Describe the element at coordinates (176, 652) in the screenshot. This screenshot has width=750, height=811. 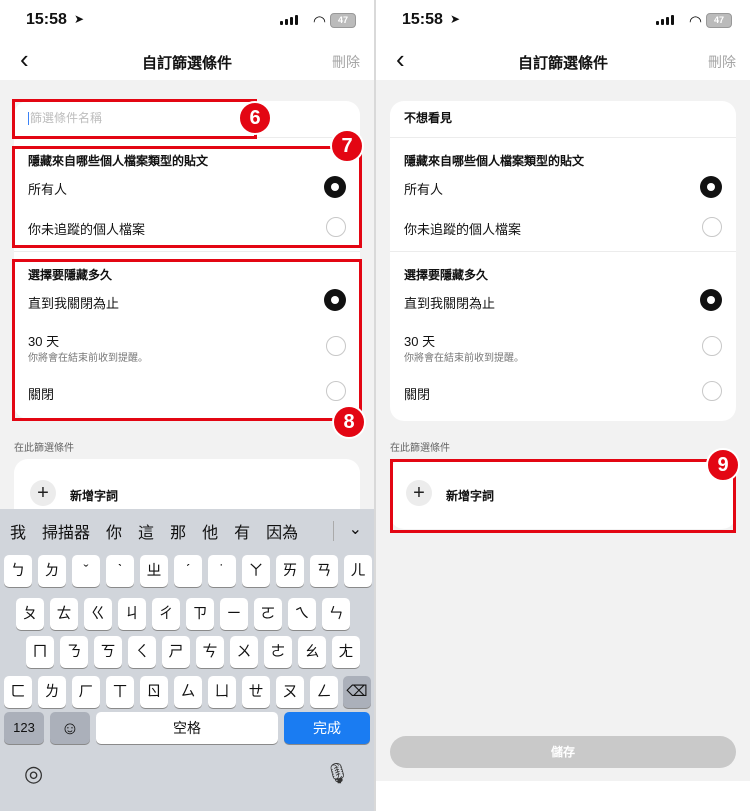
I see `zhuyin-key: ㄕ` at that location.